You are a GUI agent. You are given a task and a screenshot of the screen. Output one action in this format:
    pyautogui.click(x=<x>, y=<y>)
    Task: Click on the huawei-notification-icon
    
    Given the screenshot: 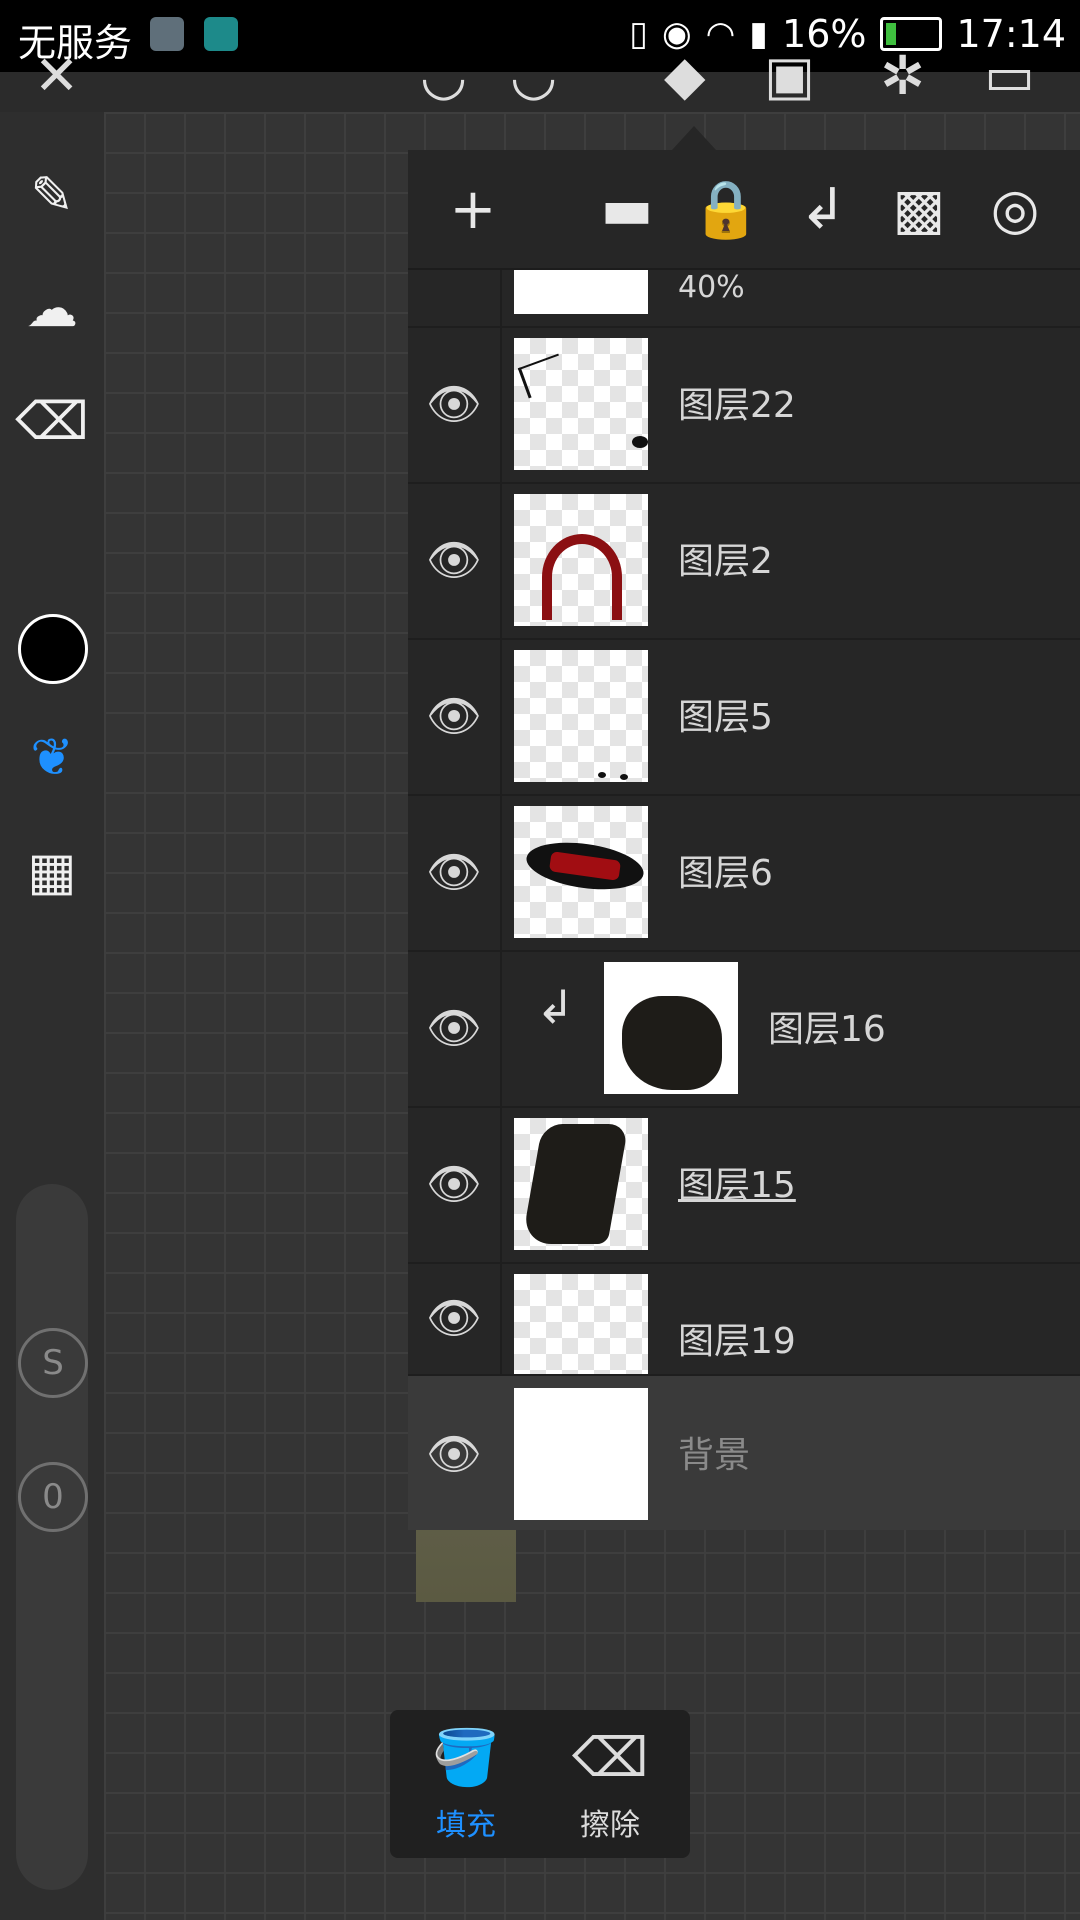 What is the action you would take?
    pyautogui.click(x=221, y=34)
    